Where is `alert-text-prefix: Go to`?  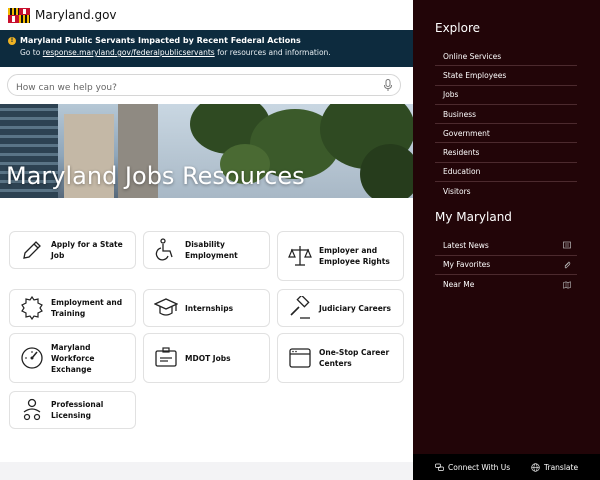
alert-text-prefix: Go to is located at coordinates (30, 52).